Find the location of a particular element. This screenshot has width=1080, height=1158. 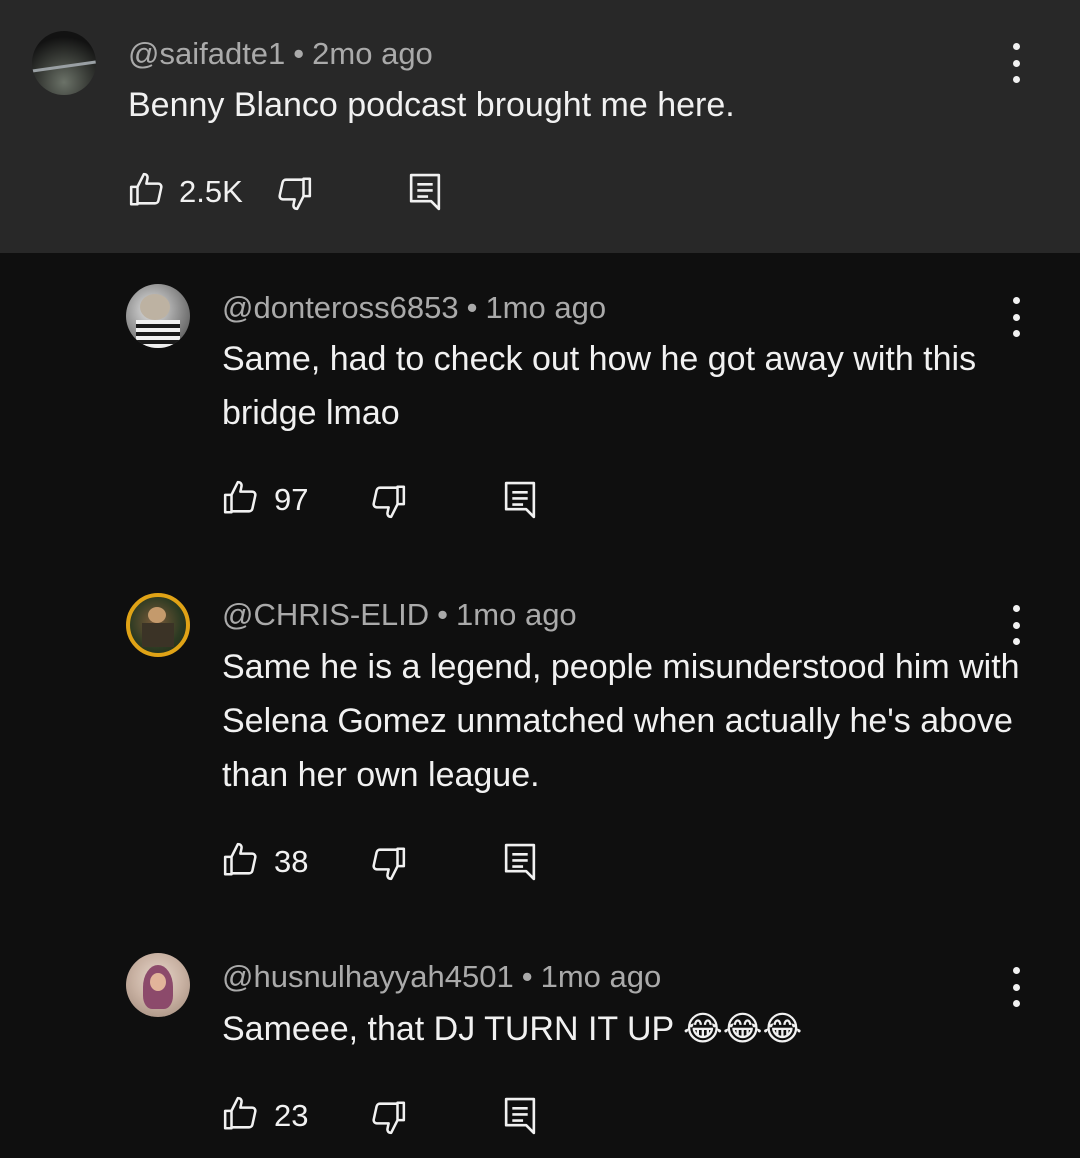

like-count: 38 is located at coordinates (291, 861).